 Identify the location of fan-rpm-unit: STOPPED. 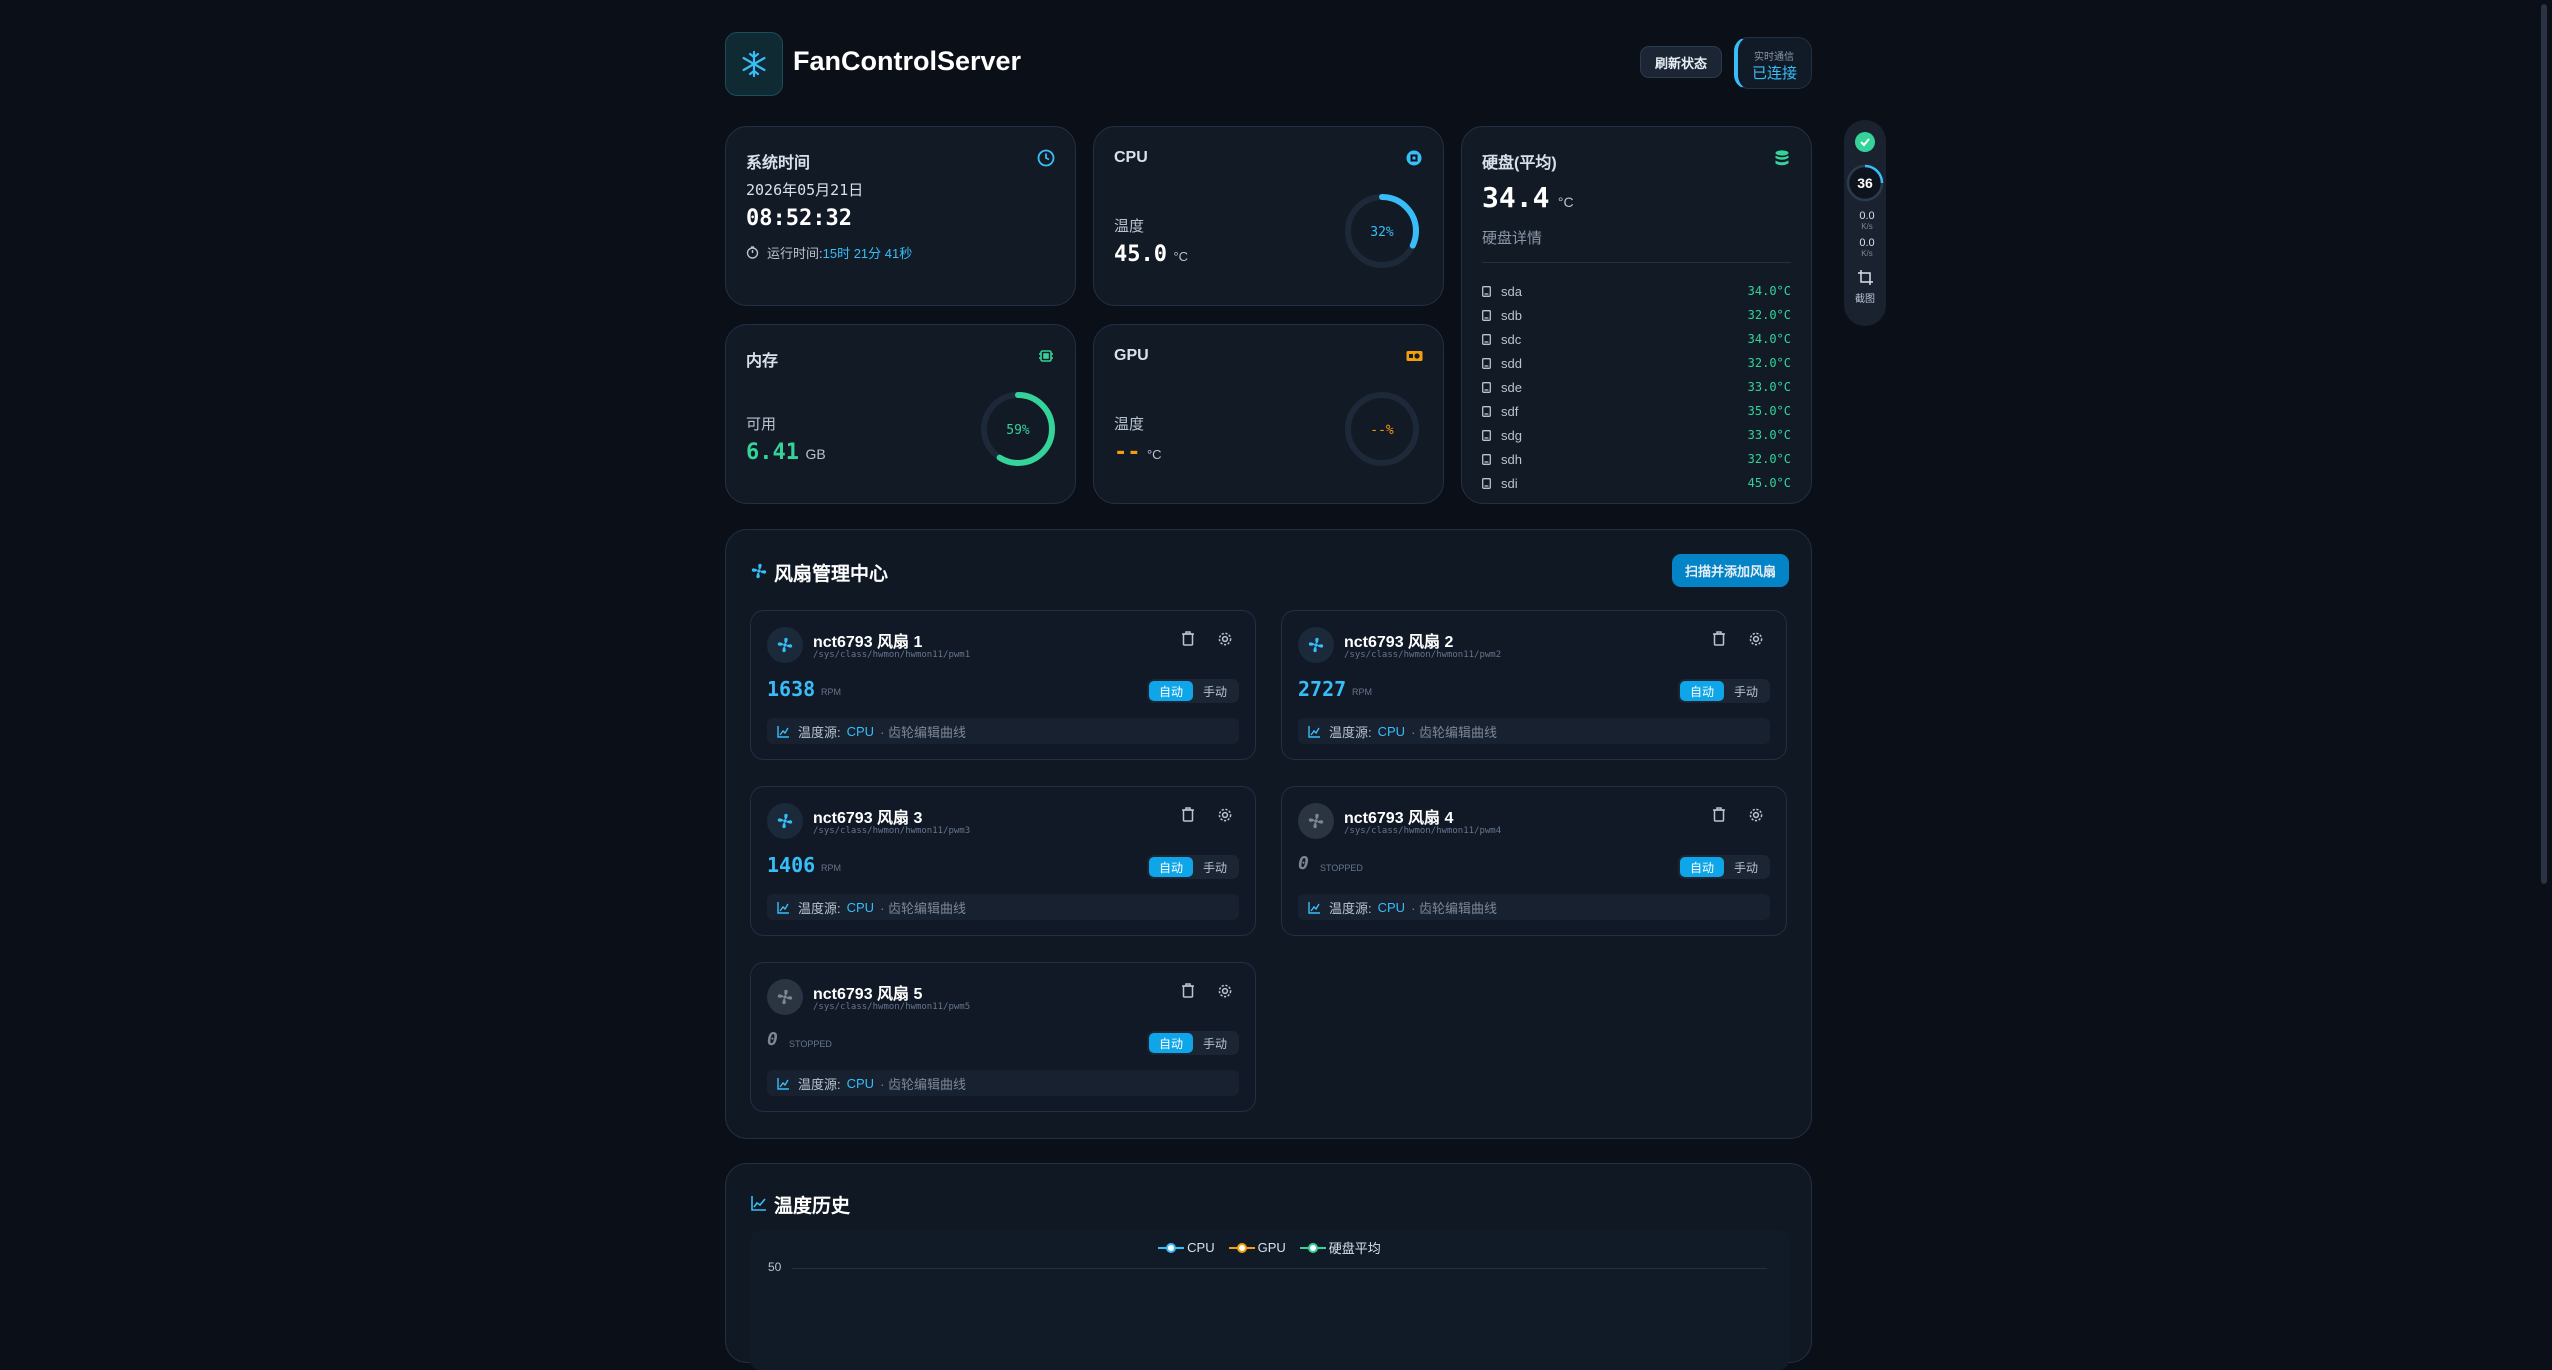
(1341, 868).